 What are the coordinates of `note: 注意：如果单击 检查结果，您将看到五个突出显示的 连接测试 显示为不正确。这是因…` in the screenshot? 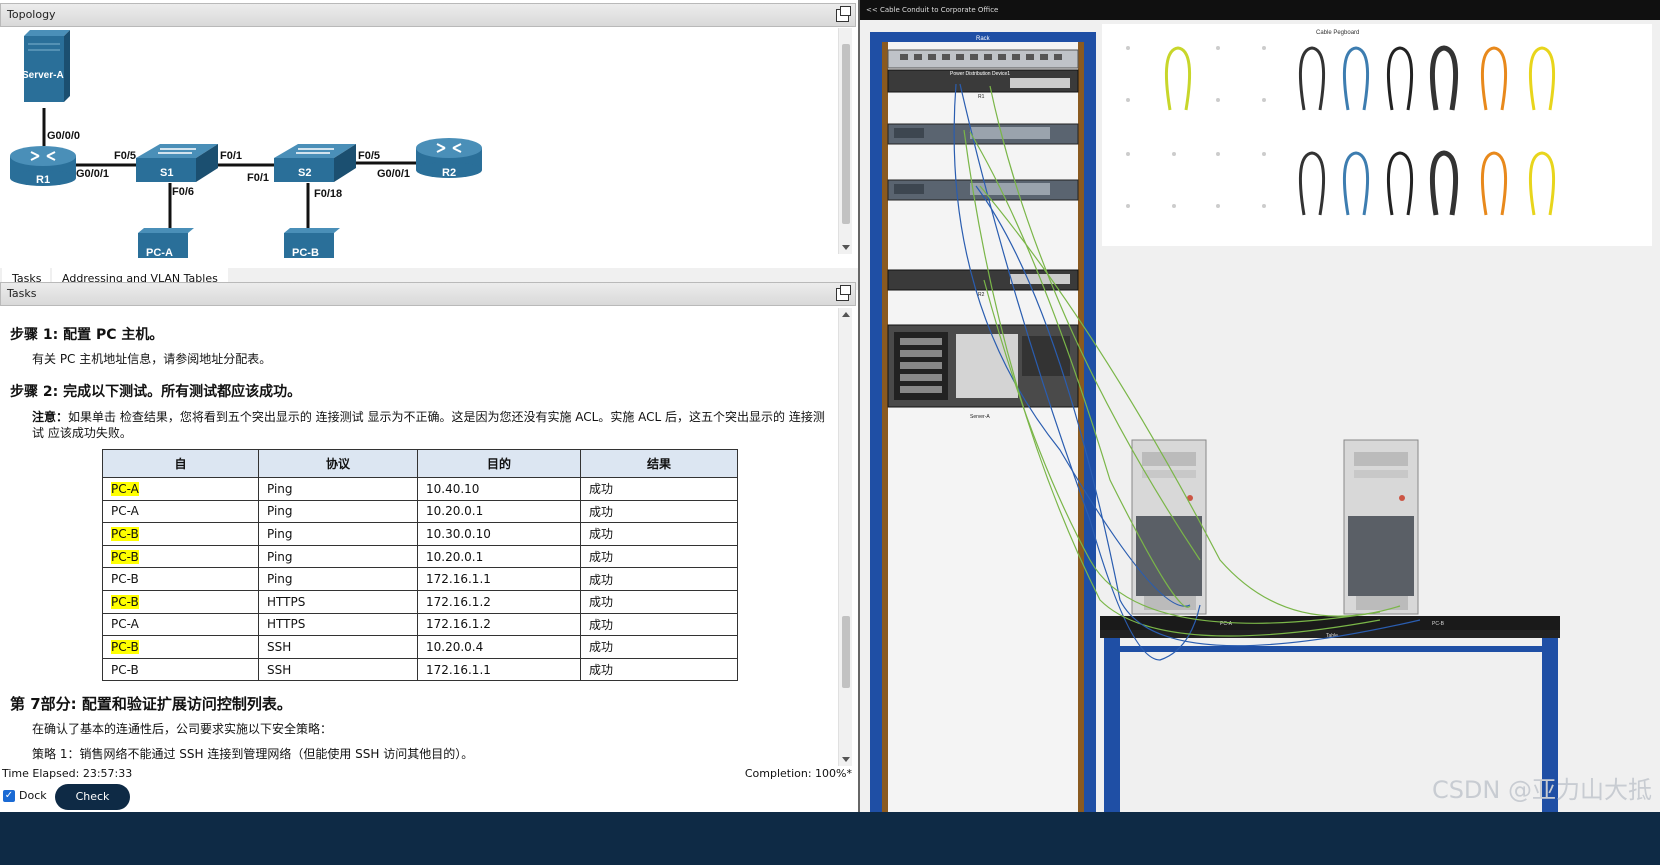 It's located at (432, 425).